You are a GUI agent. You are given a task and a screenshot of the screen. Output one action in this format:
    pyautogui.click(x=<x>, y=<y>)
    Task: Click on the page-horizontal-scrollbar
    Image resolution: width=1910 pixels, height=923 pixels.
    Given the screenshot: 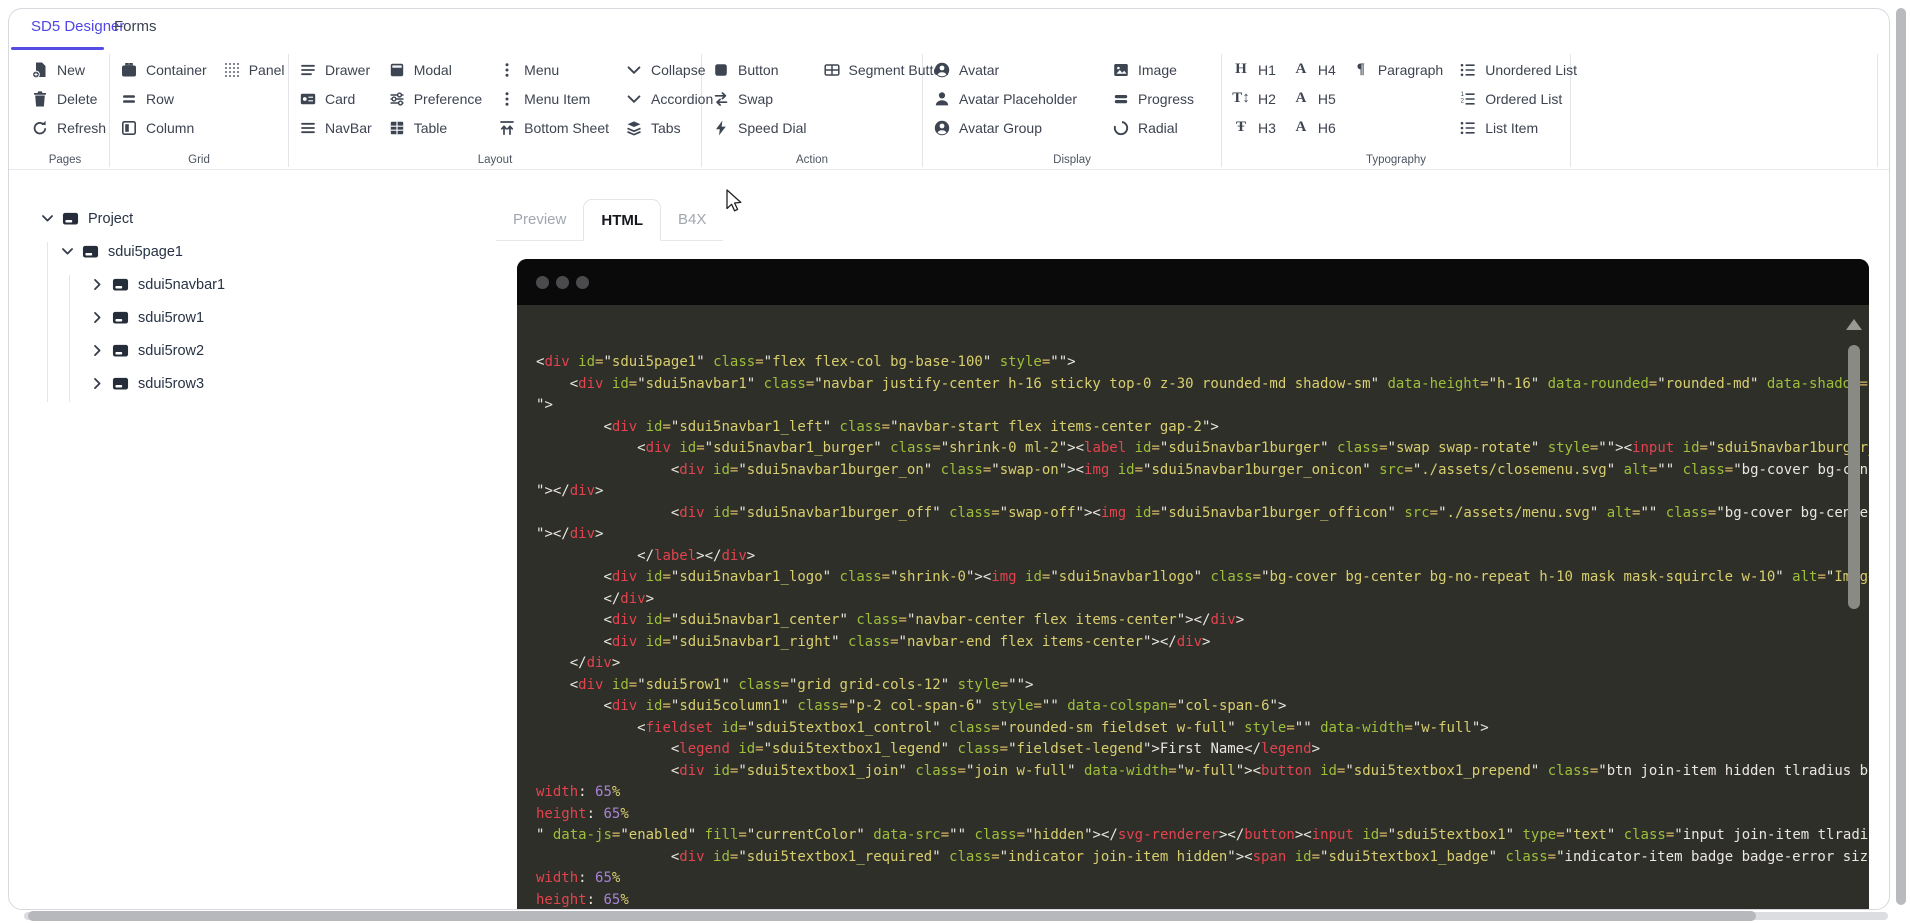 What is the action you would take?
    pyautogui.click(x=955, y=916)
    